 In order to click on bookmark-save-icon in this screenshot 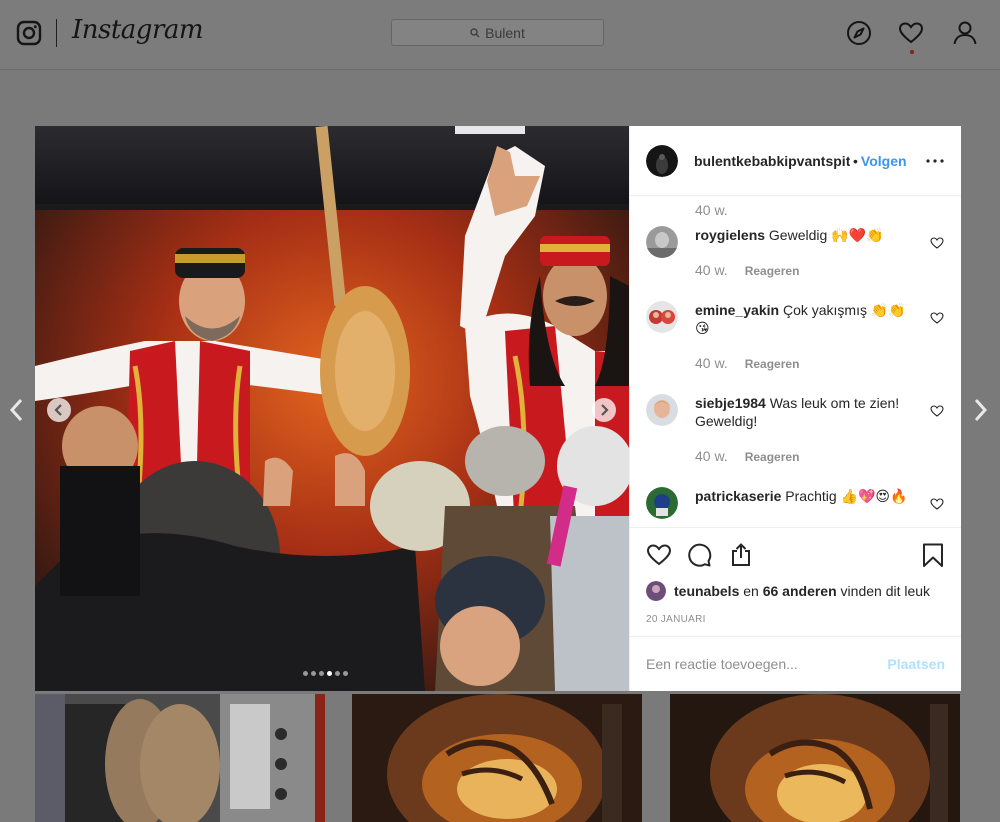, I will do `click(933, 555)`.